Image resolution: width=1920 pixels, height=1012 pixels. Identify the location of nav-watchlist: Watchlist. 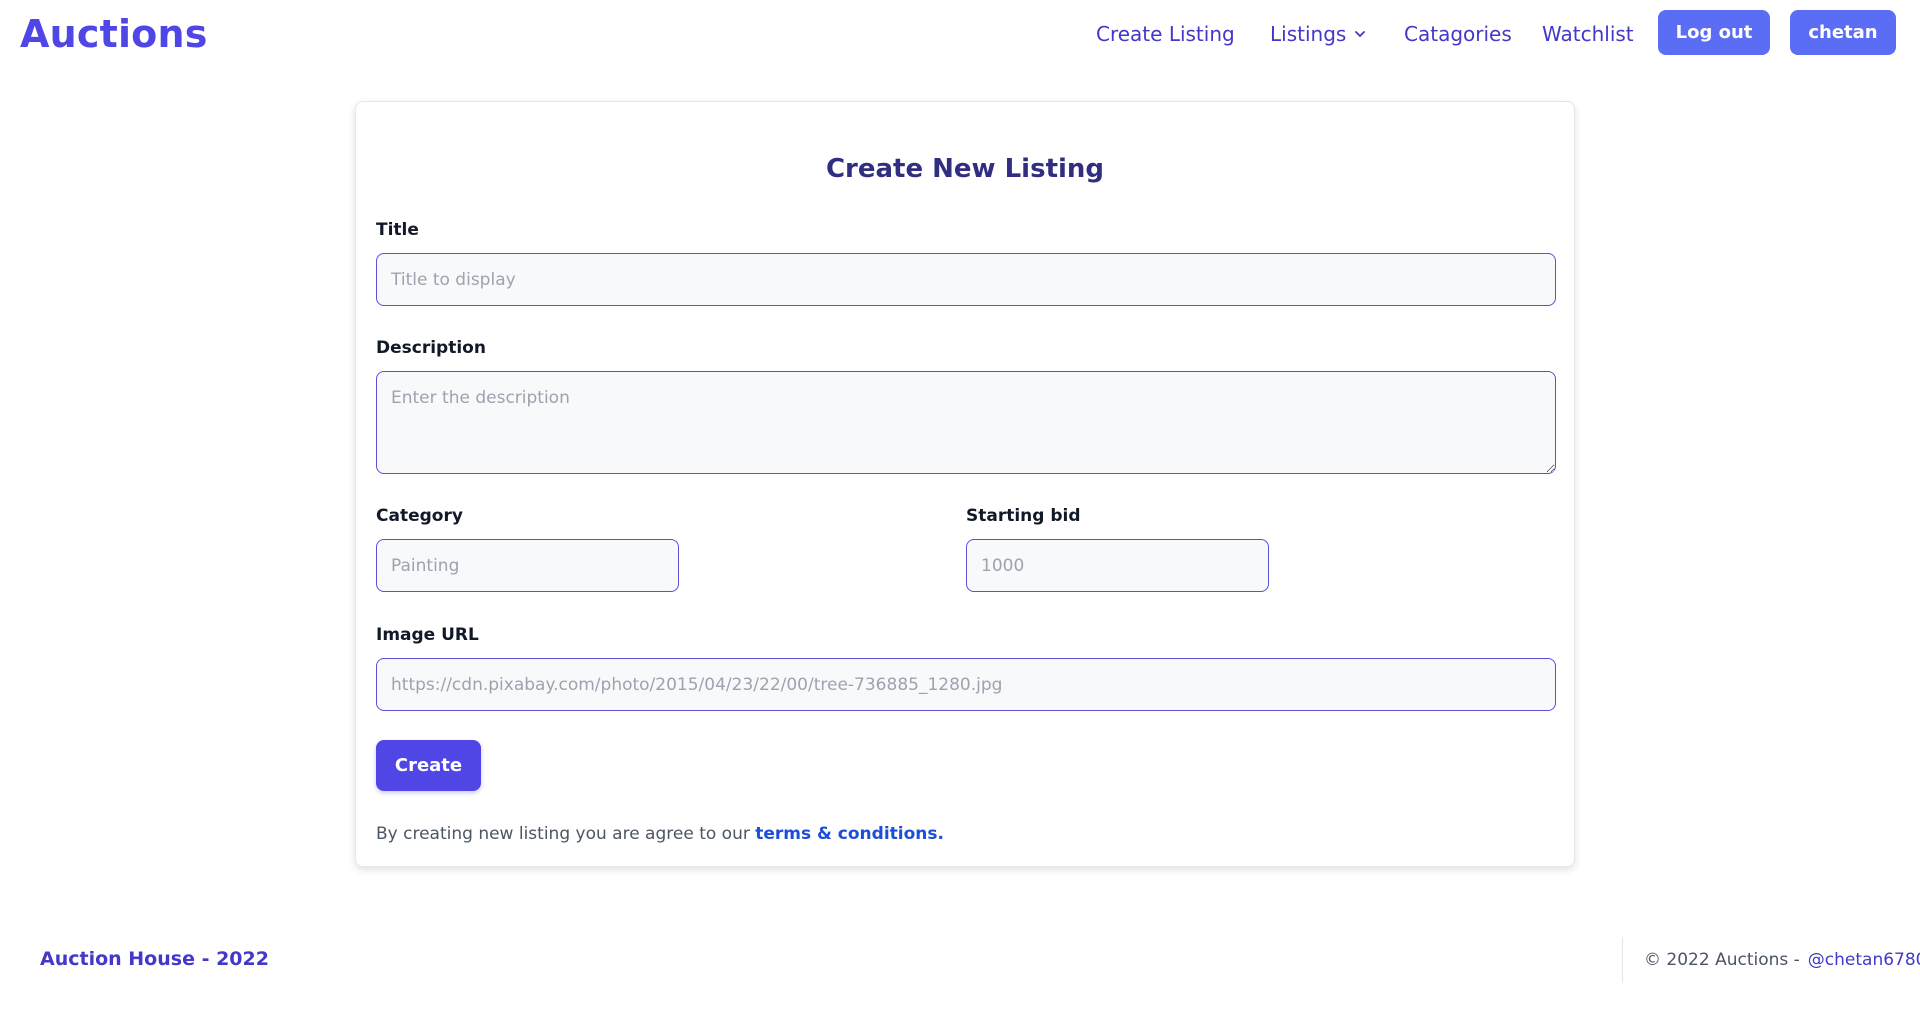
(1588, 34).